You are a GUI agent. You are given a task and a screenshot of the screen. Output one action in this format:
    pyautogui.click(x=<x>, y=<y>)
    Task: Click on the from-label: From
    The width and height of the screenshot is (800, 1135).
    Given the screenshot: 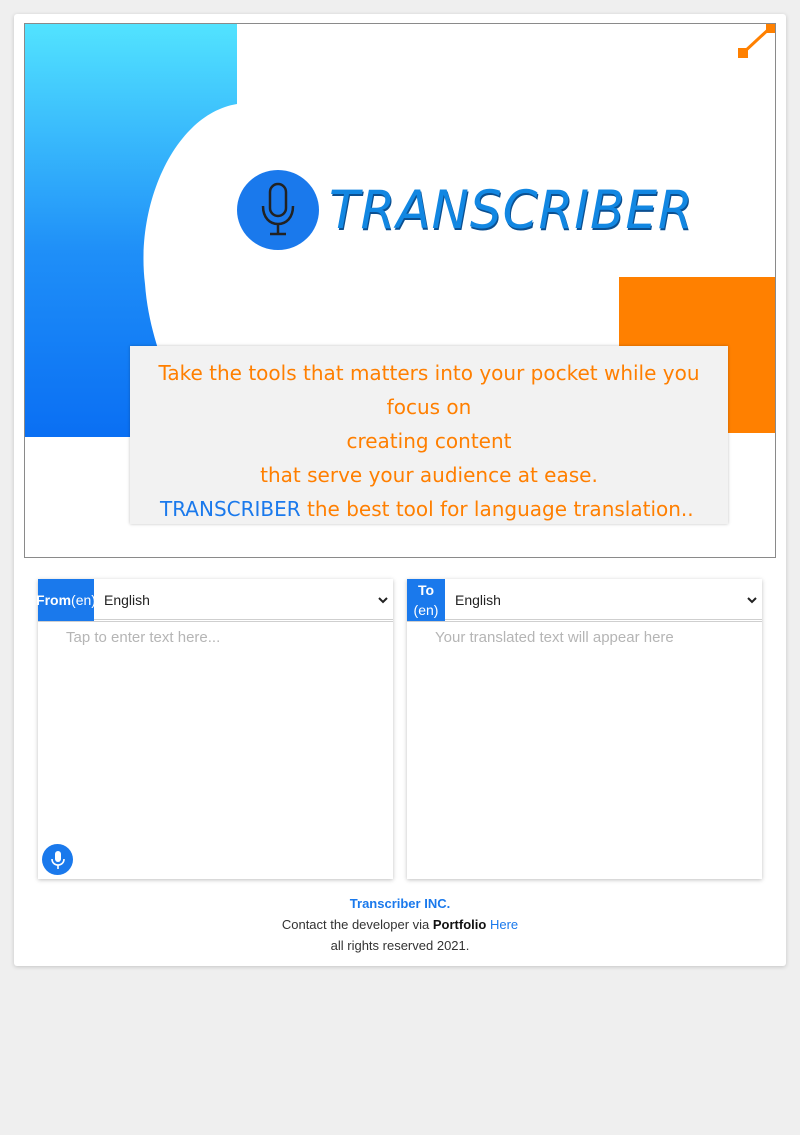 What is the action you would take?
    pyautogui.click(x=54, y=600)
    